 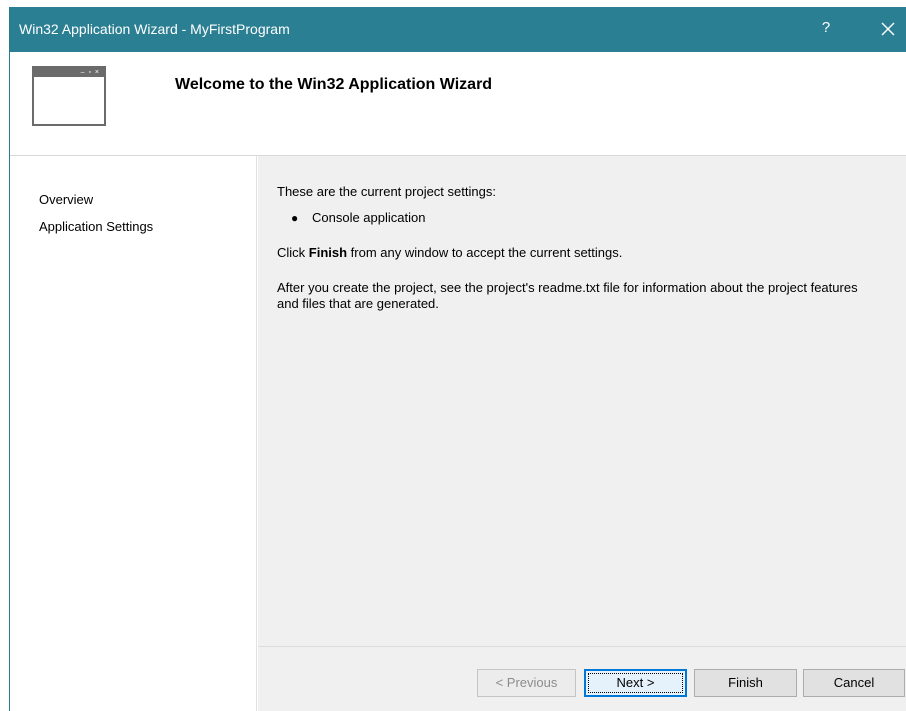 I want to click on window-icon-titlebar: ‒ ▫ ×, so click(x=69, y=72).